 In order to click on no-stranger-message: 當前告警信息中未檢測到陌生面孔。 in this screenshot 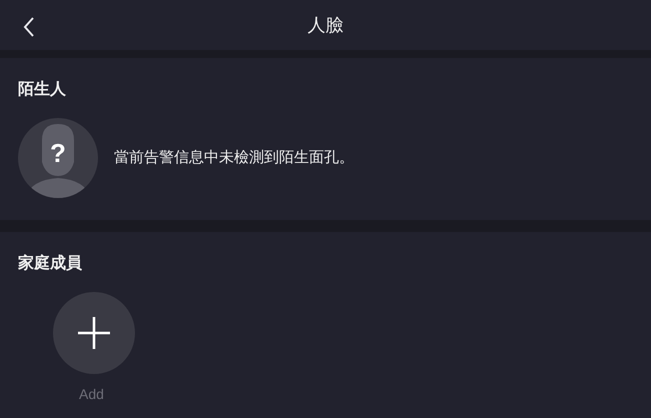, I will do `click(234, 158)`.